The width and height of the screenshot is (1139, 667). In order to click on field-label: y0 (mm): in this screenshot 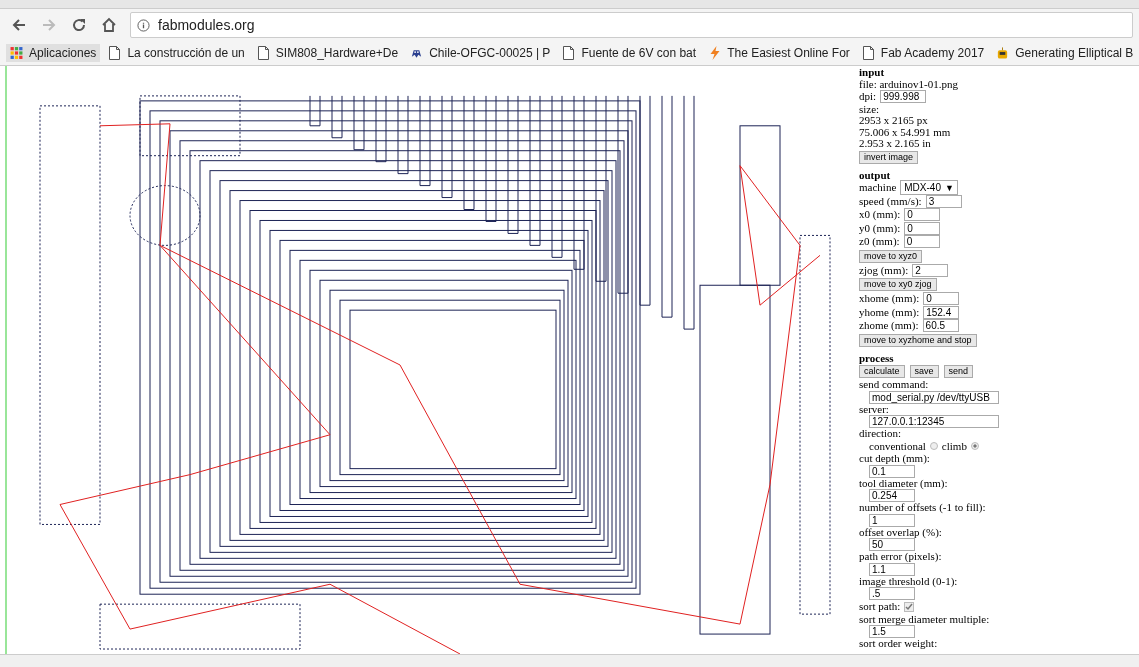, I will do `click(880, 228)`.